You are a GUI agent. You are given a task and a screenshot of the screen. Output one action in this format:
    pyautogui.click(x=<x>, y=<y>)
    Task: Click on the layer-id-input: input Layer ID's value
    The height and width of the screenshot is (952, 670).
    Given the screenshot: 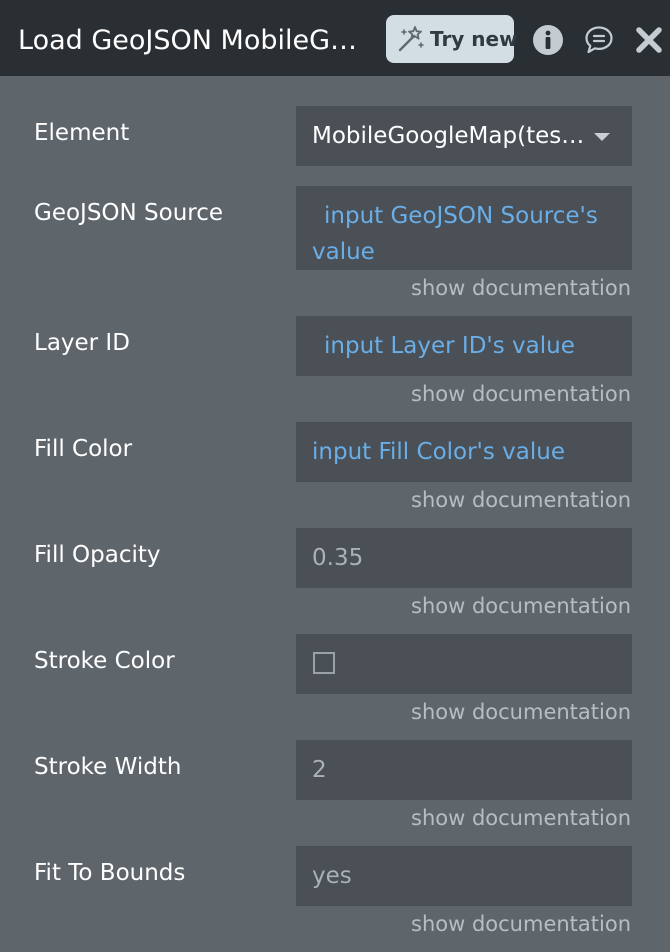 What is the action you would take?
    pyautogui.click(x=464, y=346)
    